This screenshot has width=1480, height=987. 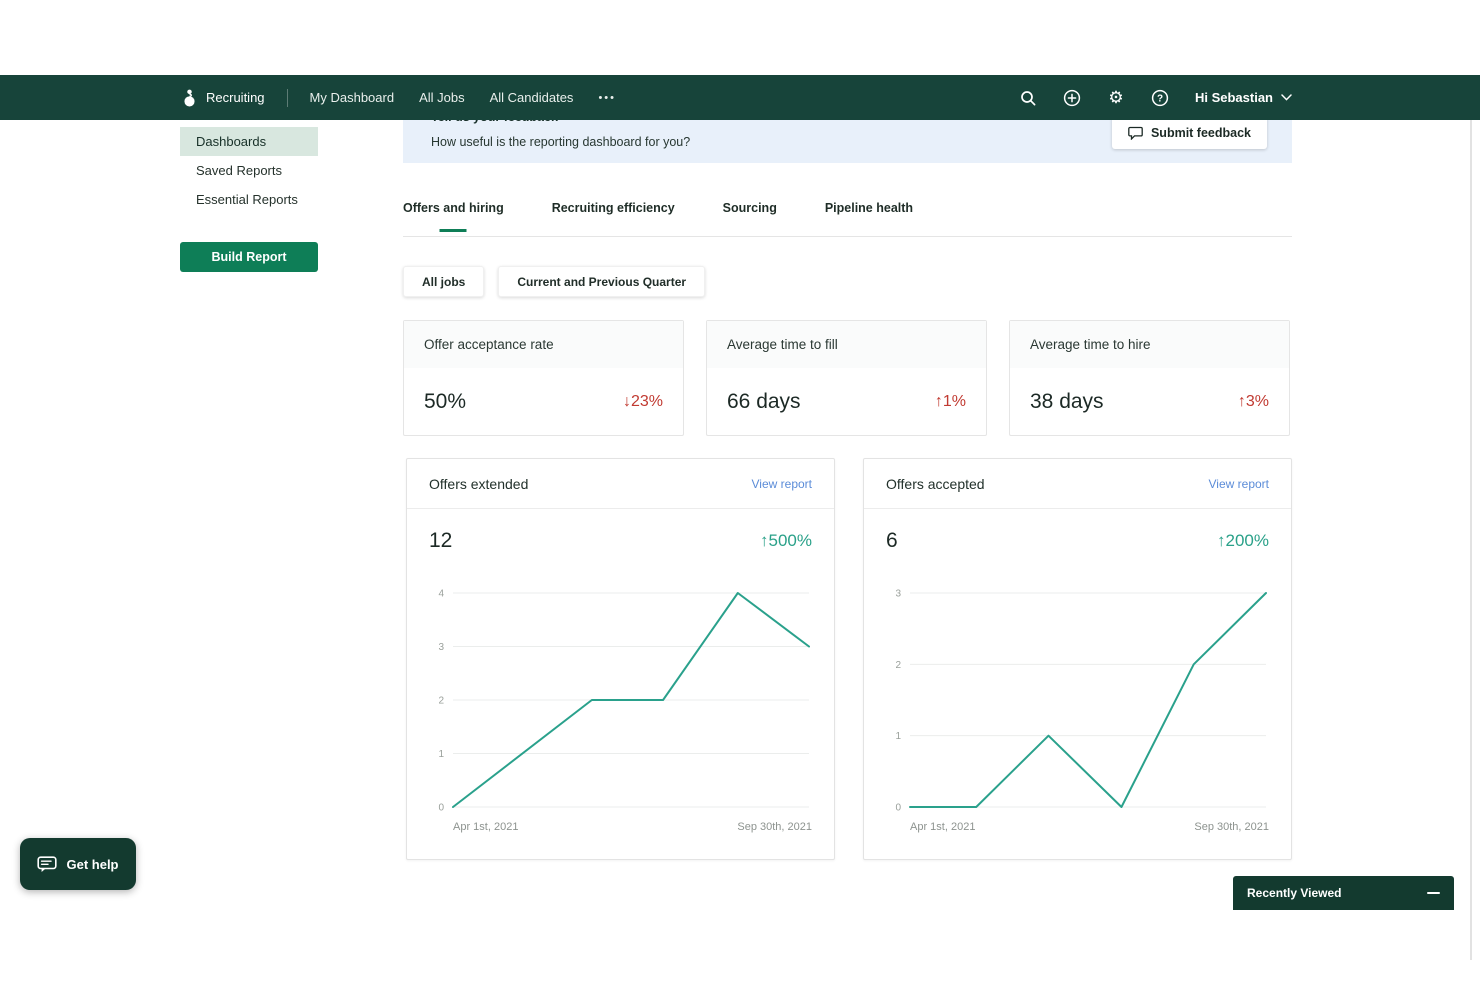 What do you see at coordinates (1233, 97) in the screenshot?
I see `user-greeting: Hi Sebastian` at bounding box center [1233, 97].